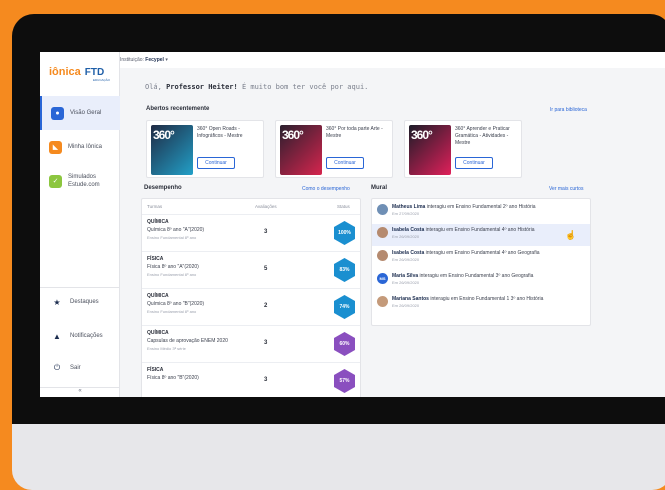  Describe the element at coordinates (80, 302) in the screenshot. I see `sidebar-item-destaques: ★ Destaques` at that location.